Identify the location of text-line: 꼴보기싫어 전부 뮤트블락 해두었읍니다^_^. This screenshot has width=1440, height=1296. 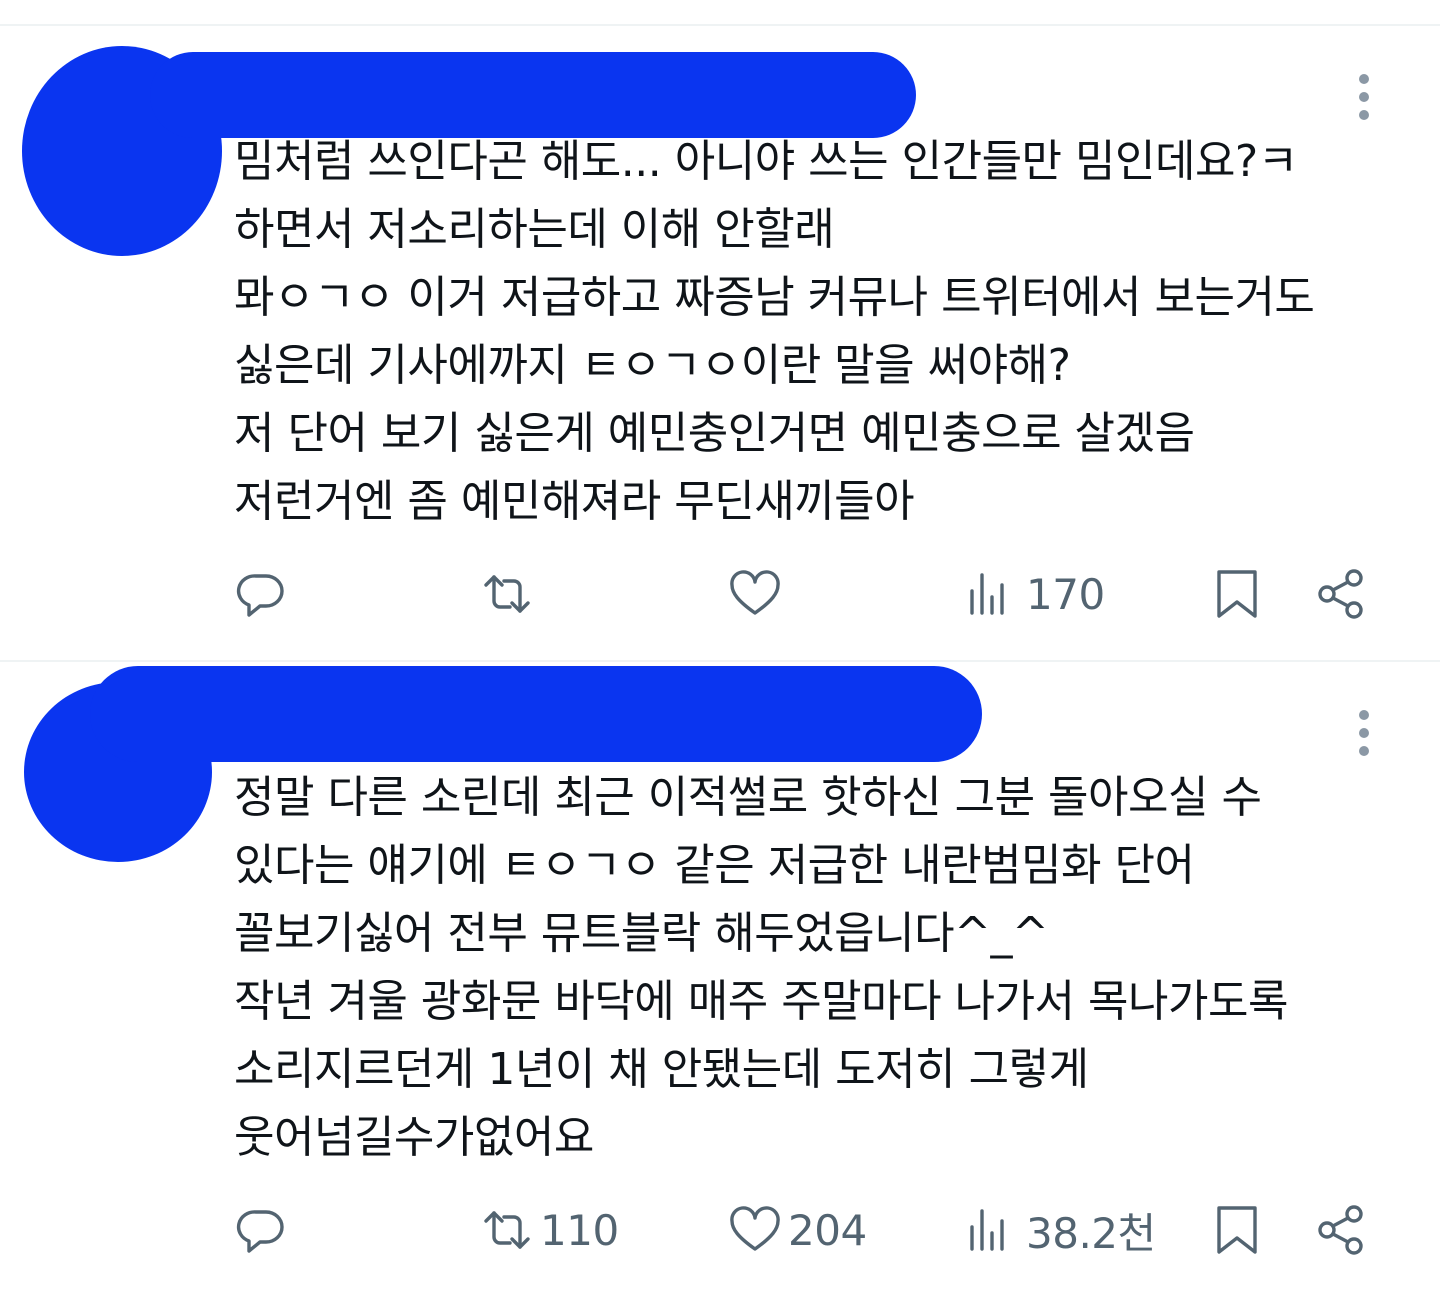
(641, 933).